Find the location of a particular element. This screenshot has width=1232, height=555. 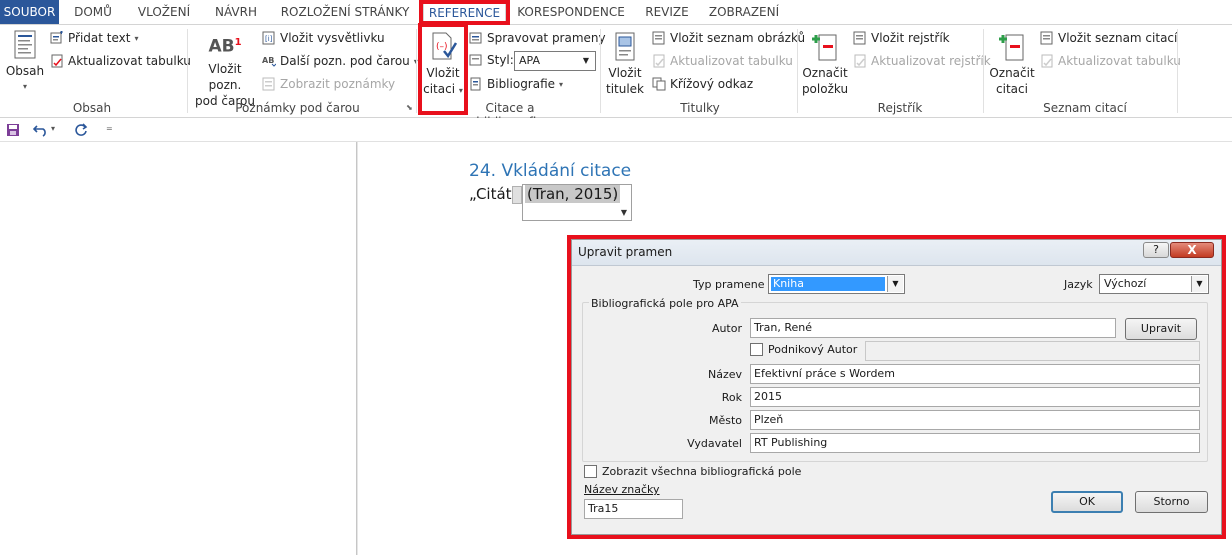

pridat-text-button: Přidat text ▾ is located at coordinates (94, 38).